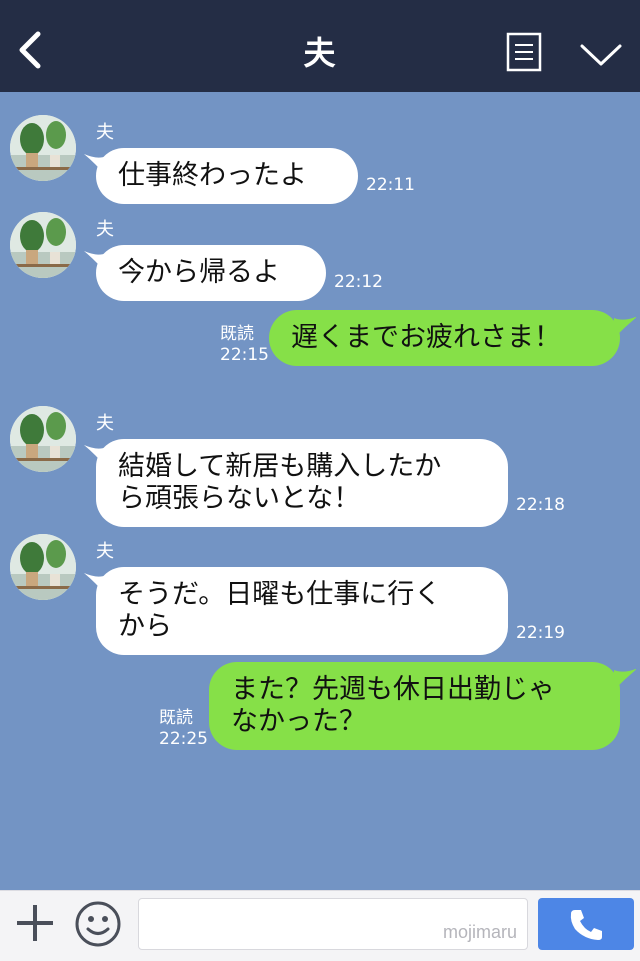  What do you see at coordinates (524, 52) in the screenshot?
I see `menu-icon` at bounding box center [524, 52].